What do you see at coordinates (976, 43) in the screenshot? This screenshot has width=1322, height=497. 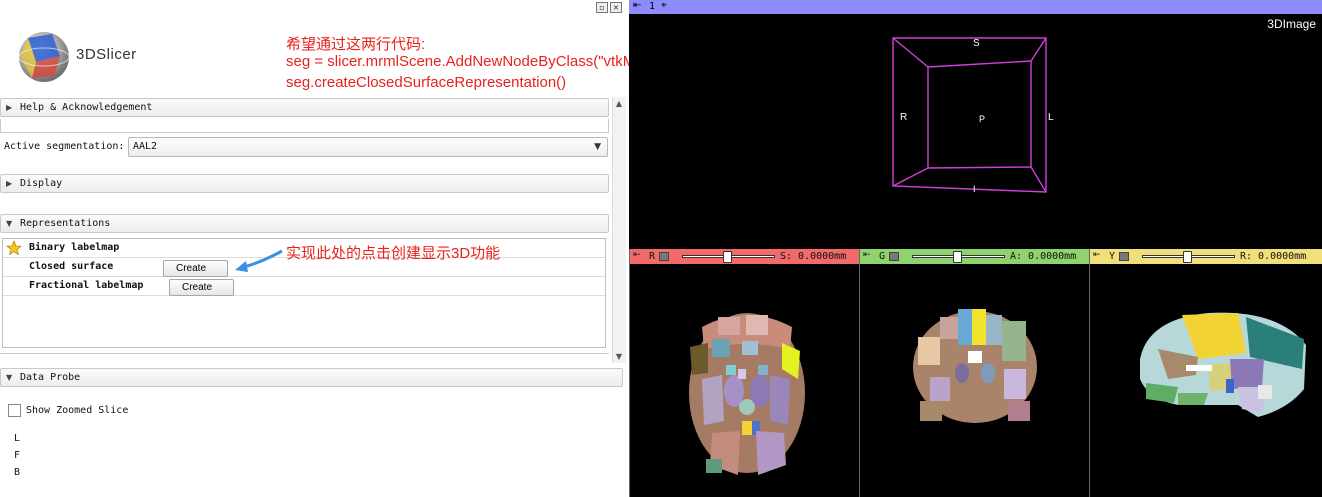 I see `orientation-label-top: S` at bounding box center [976, 43].